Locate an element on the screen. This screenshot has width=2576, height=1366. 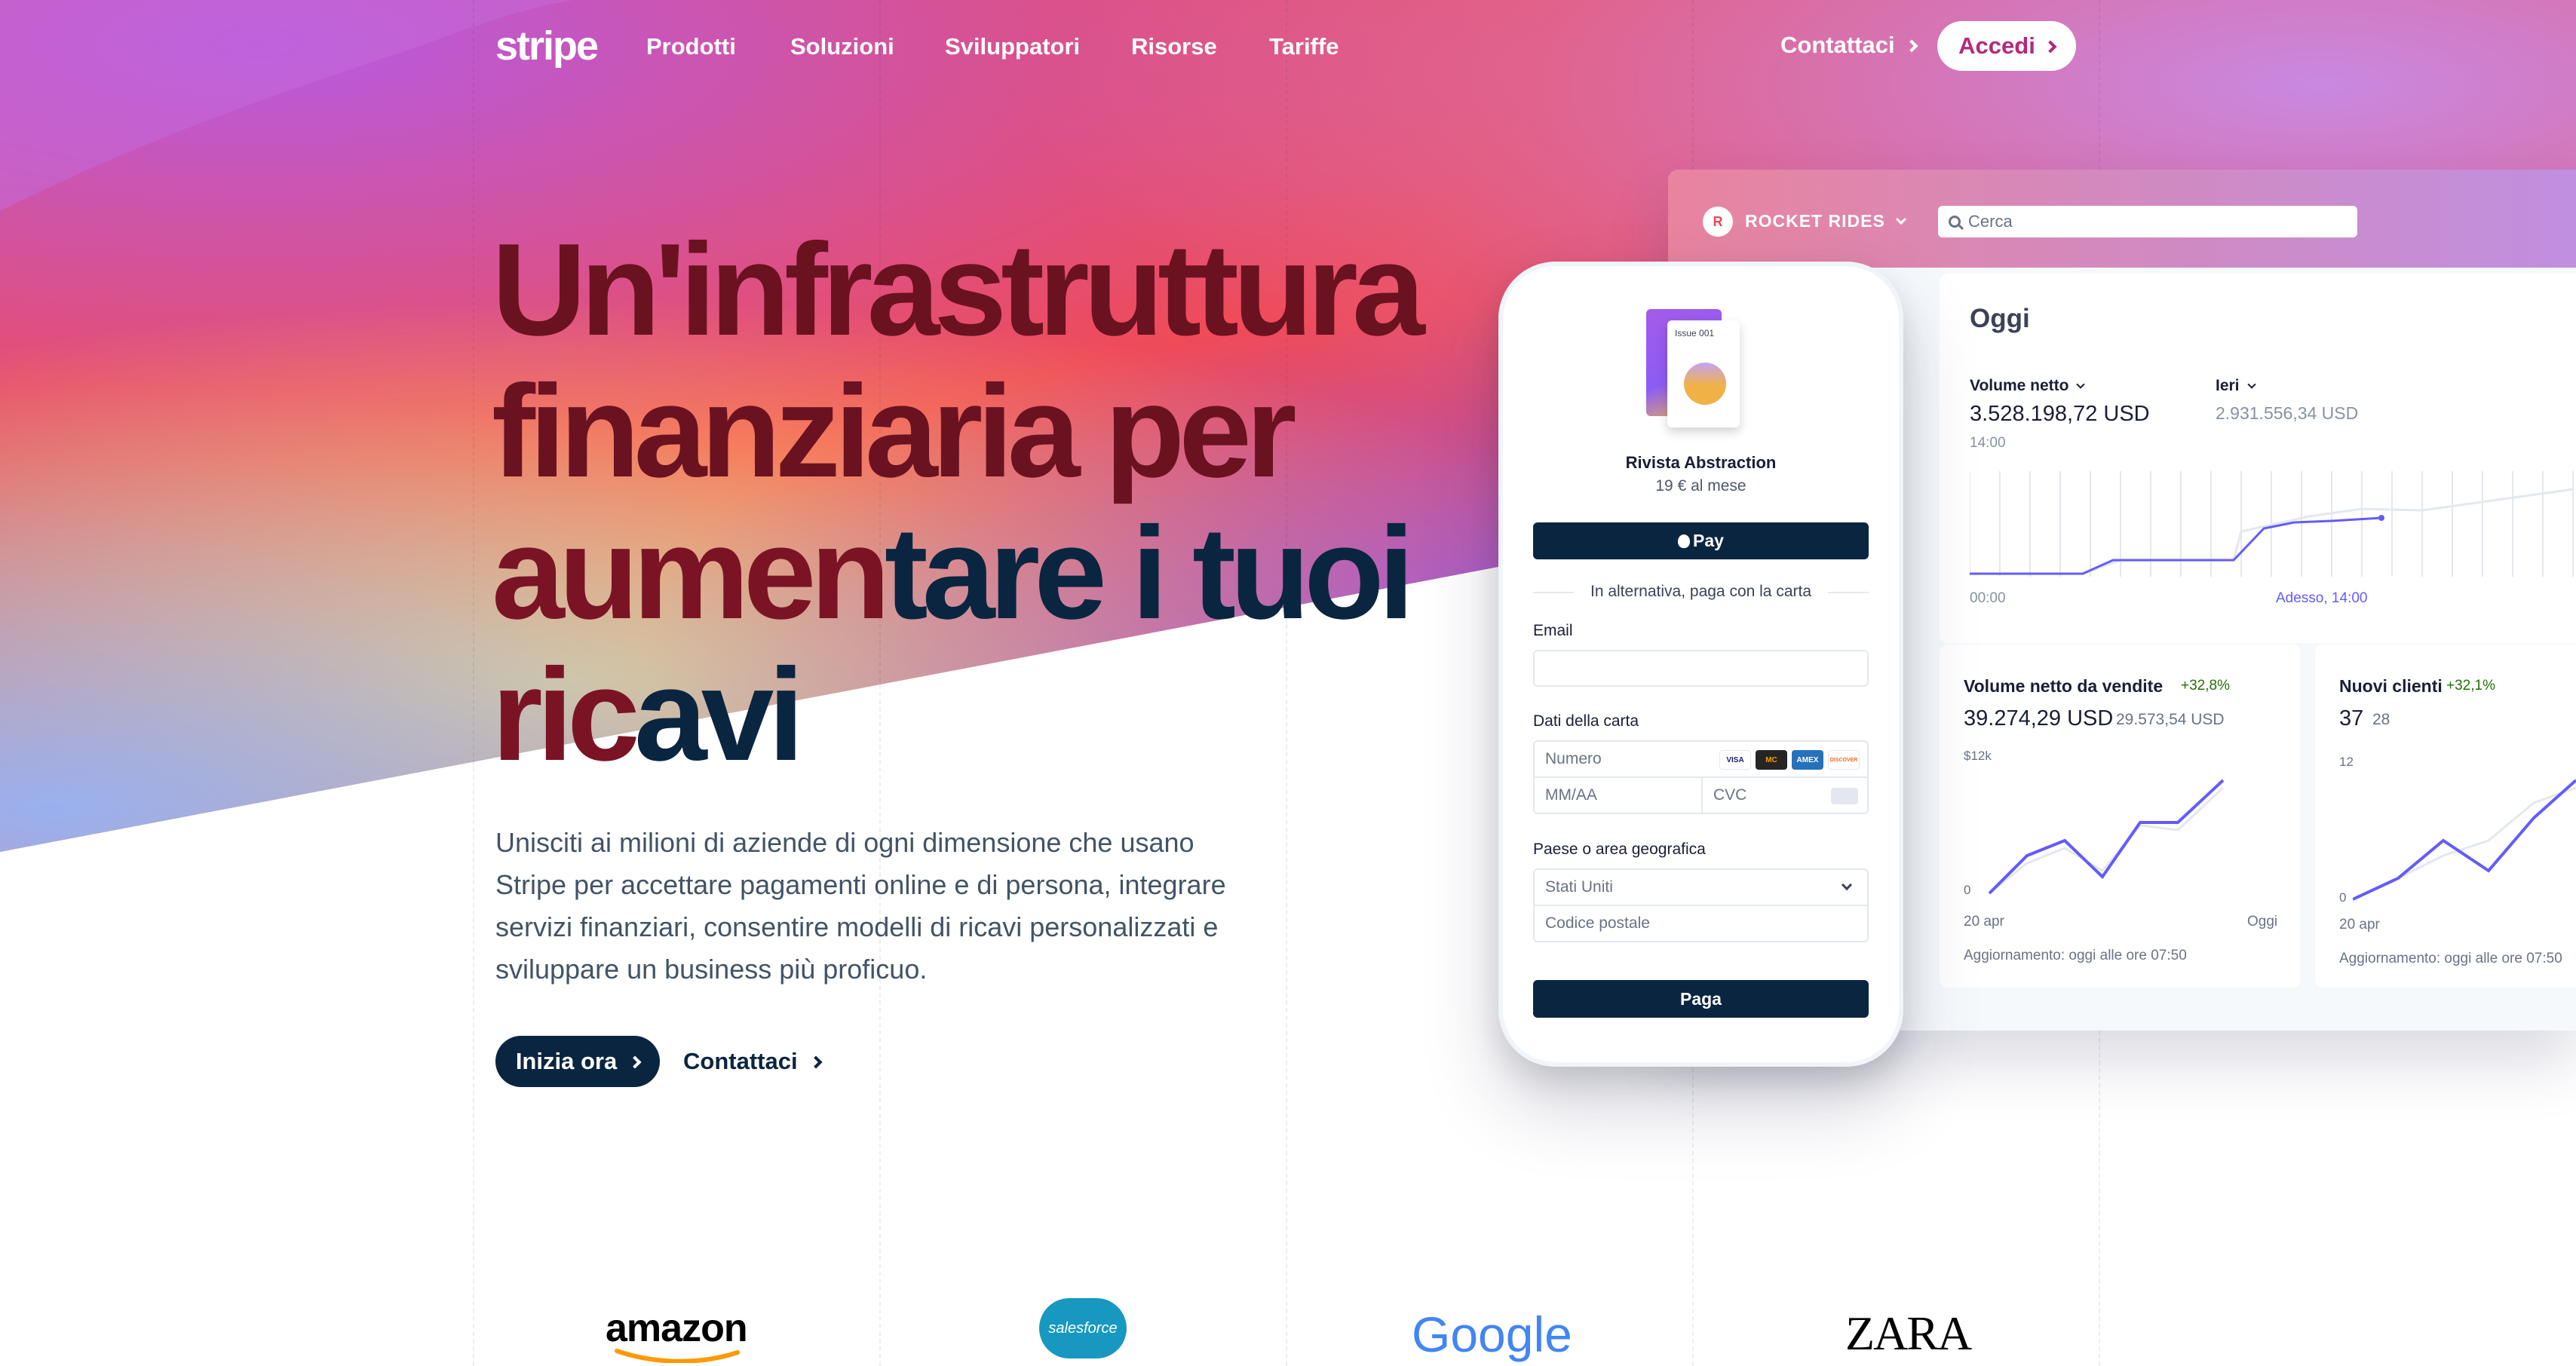
start-now-button: Inizia ora is located at coordinates (577, 1061).